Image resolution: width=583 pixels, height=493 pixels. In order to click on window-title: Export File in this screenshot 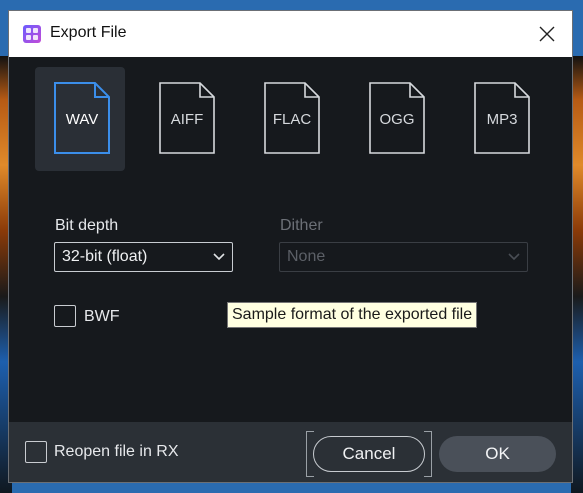, I will do `click(88, 32)`.